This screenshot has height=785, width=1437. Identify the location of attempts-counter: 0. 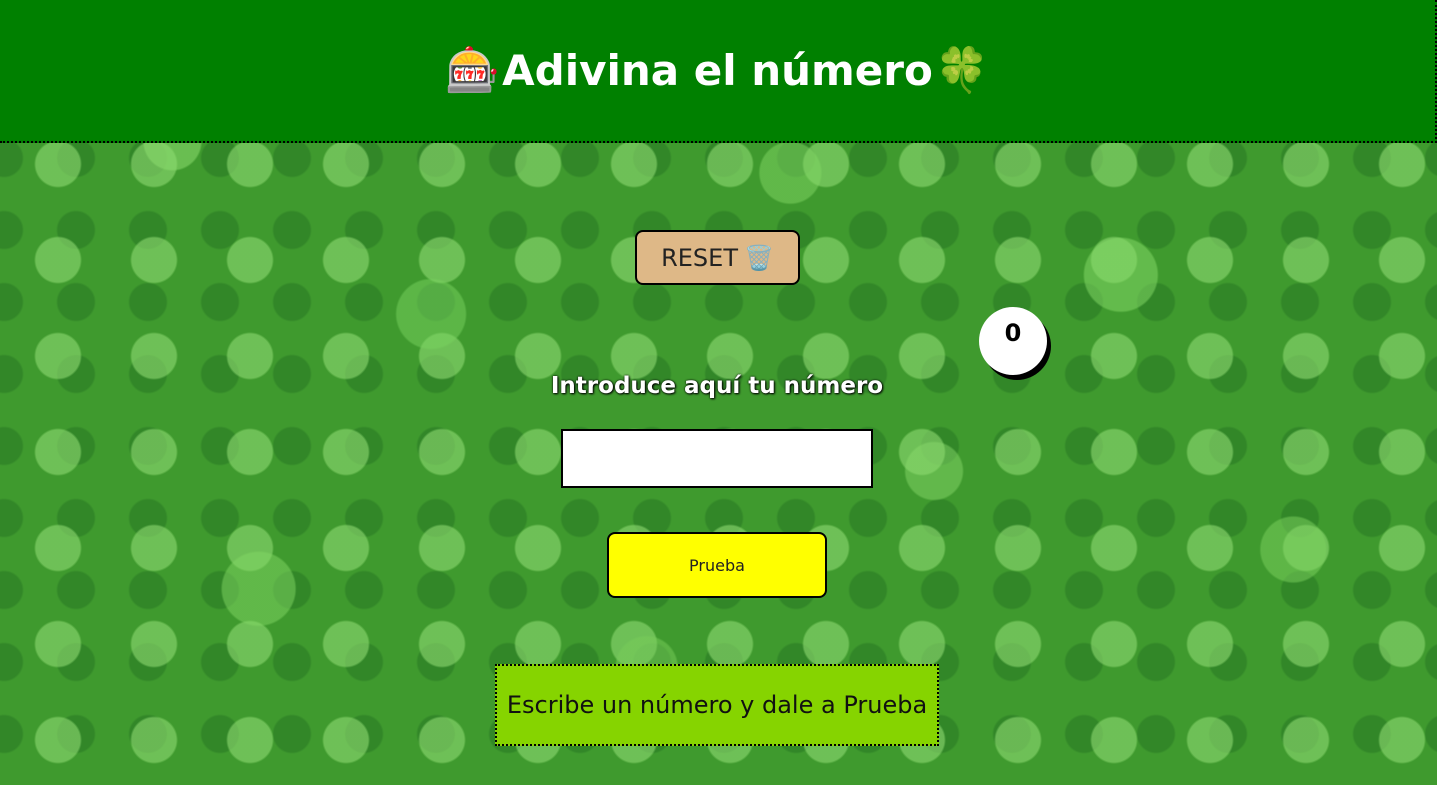
(1013, 341).